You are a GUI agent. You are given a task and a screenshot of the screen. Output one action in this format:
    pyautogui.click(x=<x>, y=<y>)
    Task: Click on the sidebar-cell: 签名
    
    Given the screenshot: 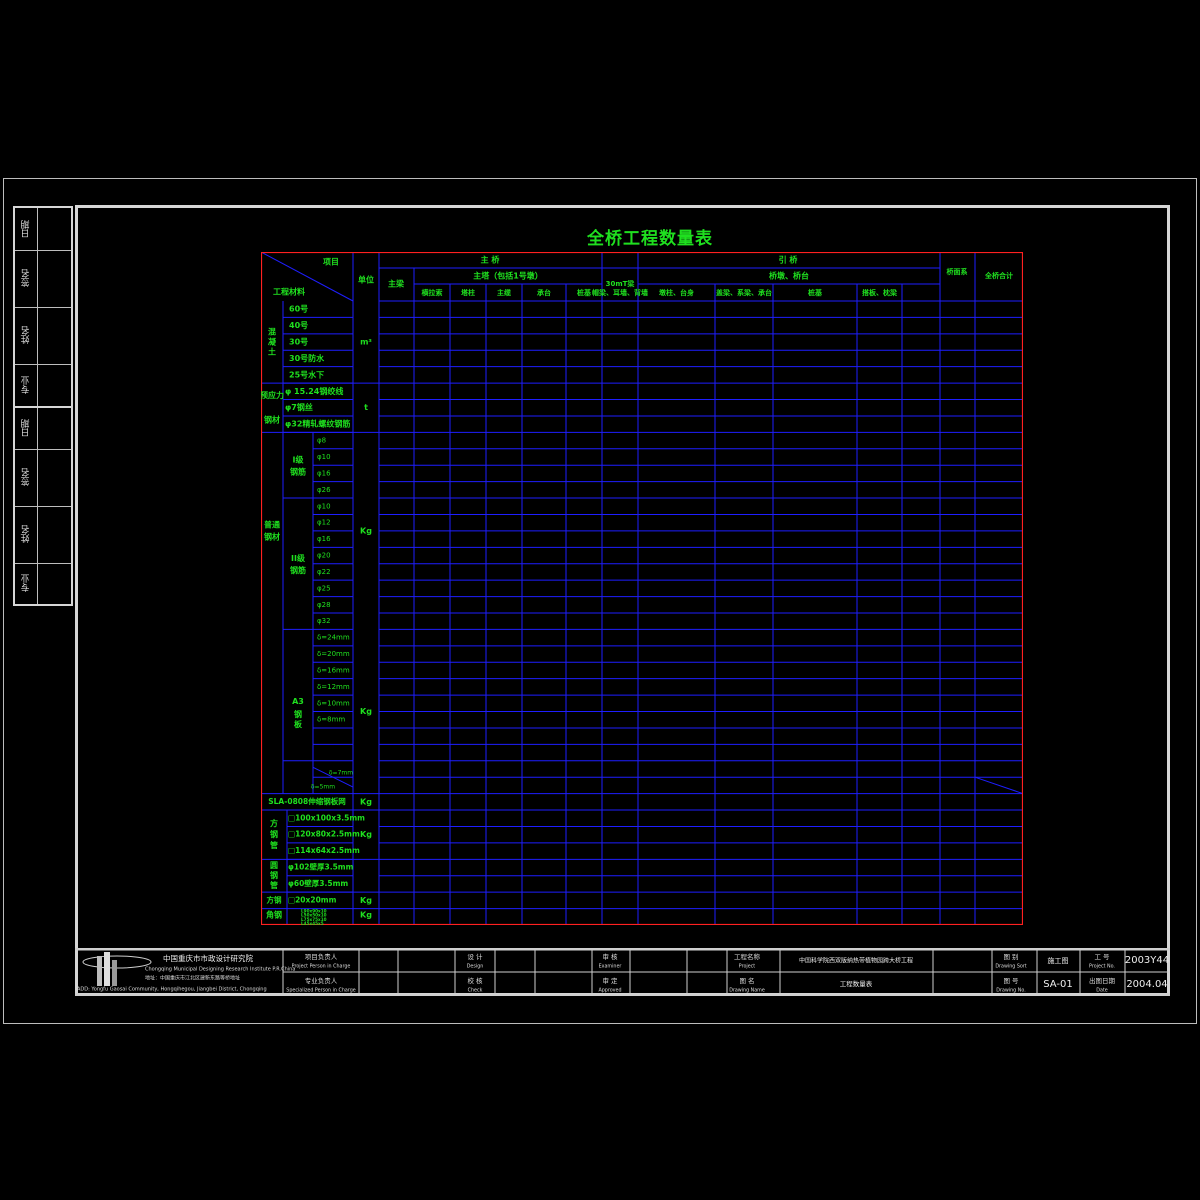 What is the action you would take?
    pyautogui.click(x=26, y=477)
    